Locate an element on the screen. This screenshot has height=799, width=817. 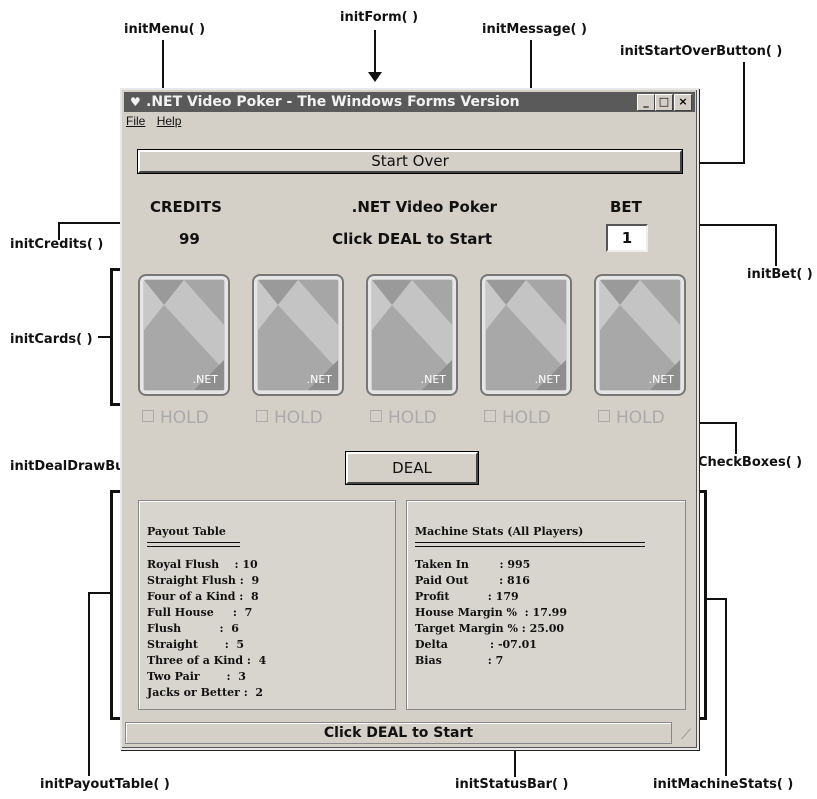
card-3: .NET is located at coordinates (412, 335).